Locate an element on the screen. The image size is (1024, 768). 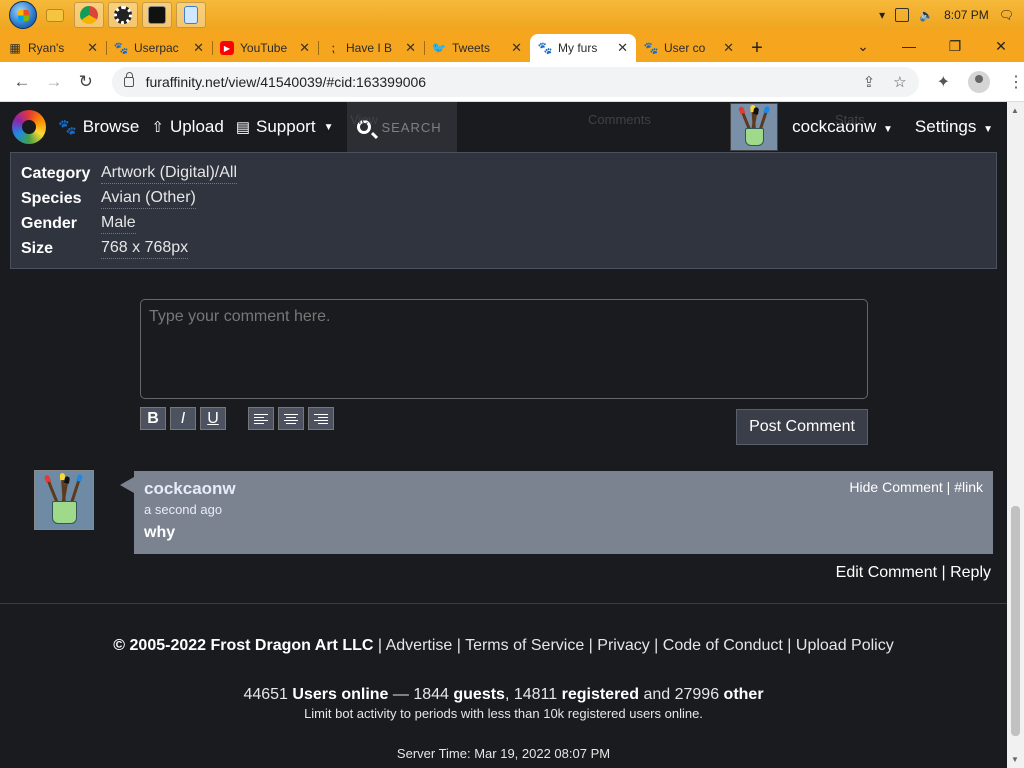
footer-link-advertise: Advertise is located at coordinates (419, 645).